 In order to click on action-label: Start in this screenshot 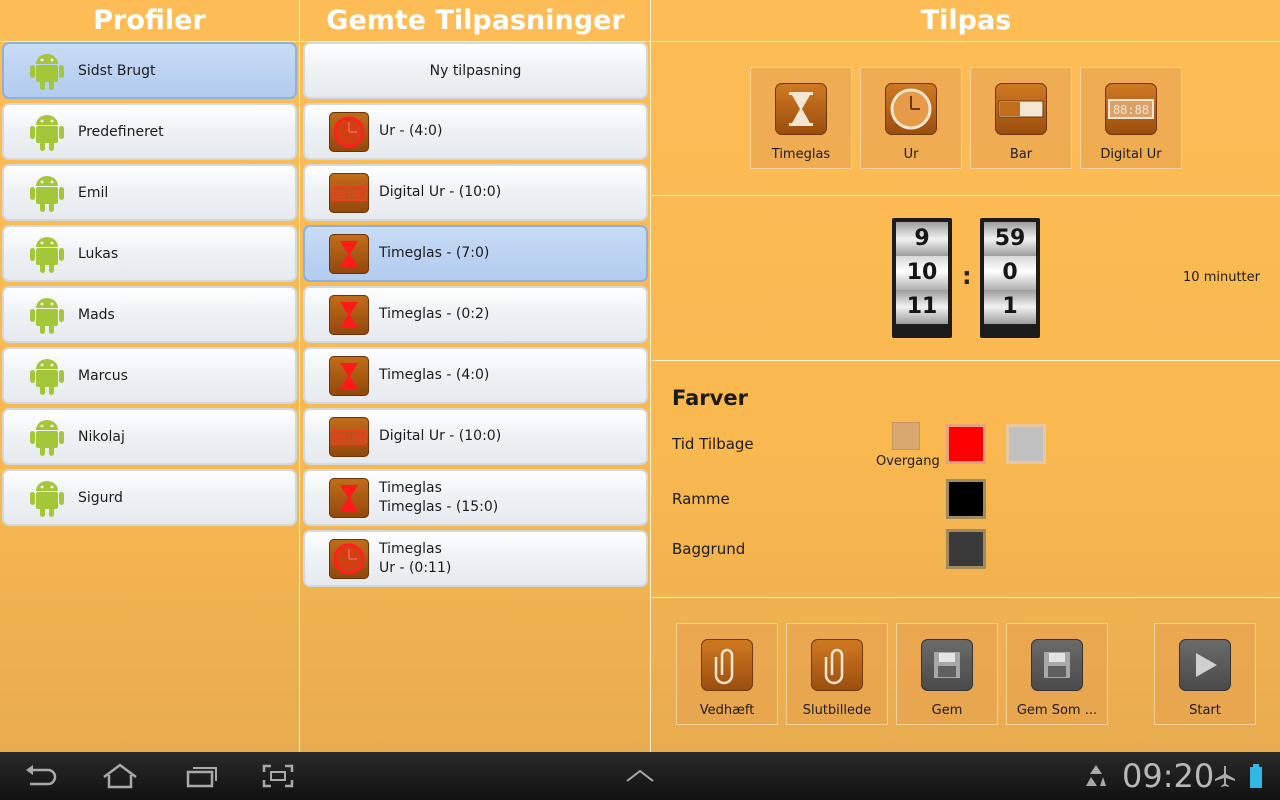, I will do `click(1205, 710)`.